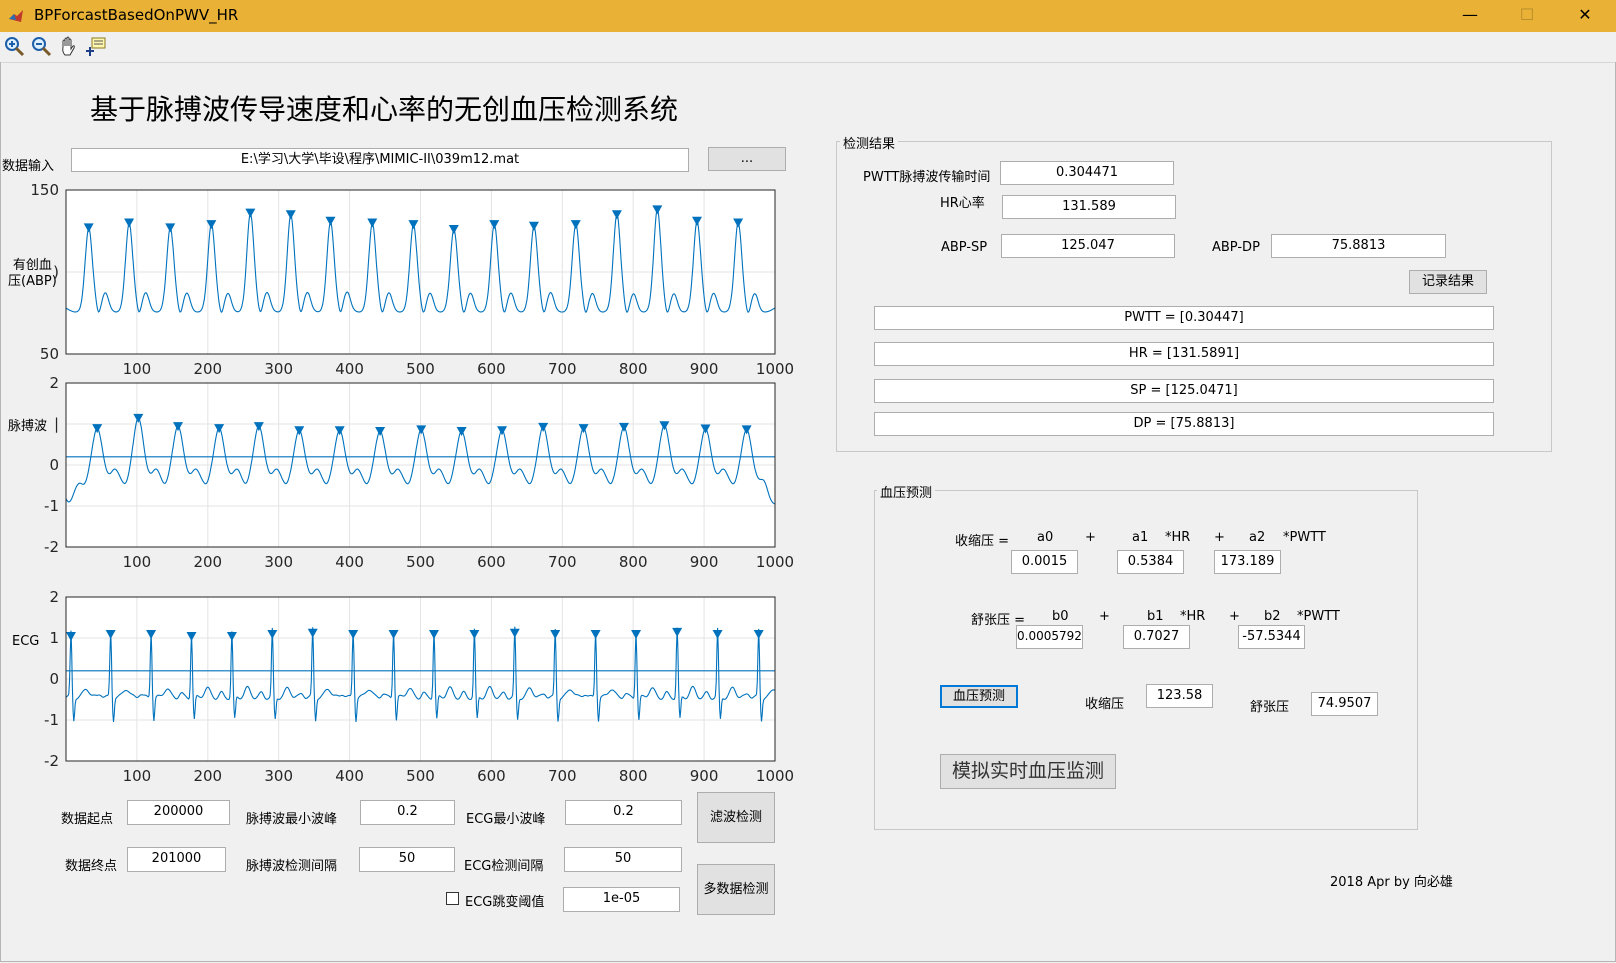 The image size is (1616, 963). Describe the element at coordinates (623, 812) in the screenshot. I see `ecg-min-peak-field: 0.2` at that location.